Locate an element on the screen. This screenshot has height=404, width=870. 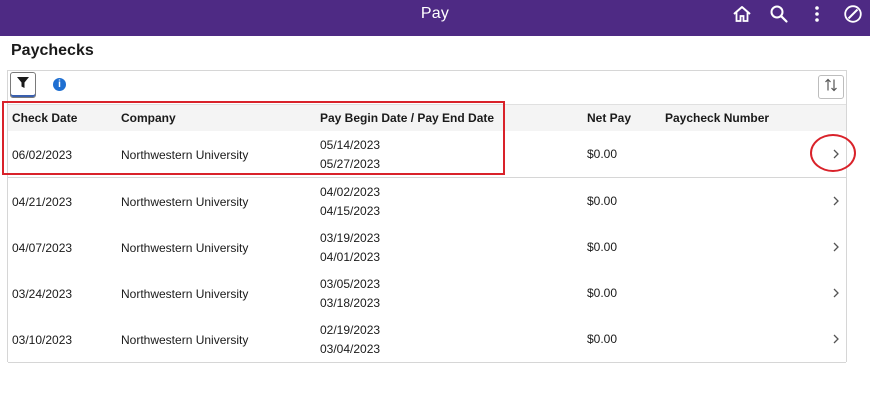
check-date: 06/02/2023 is located at coordinates (42, 155).